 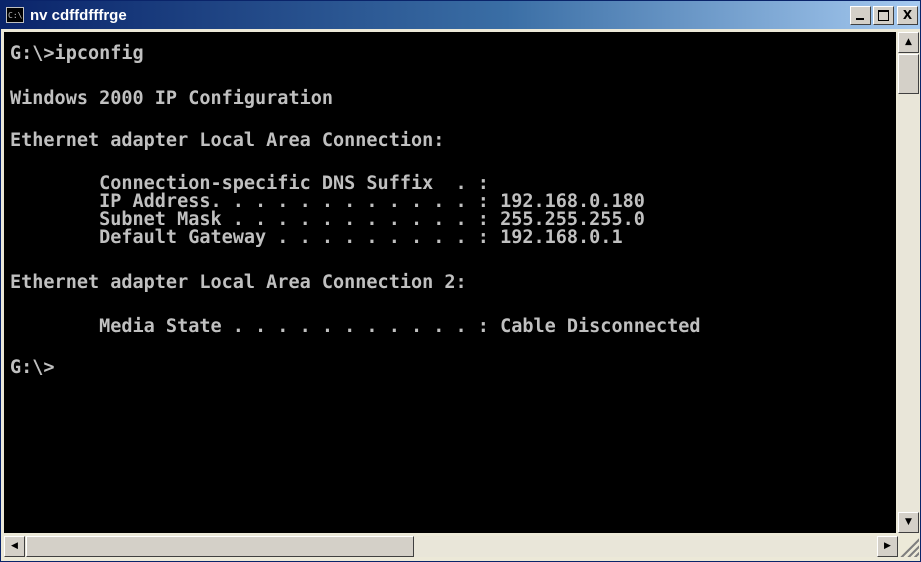 I want to click on horizontal-scrollbar: ◀ ▶, so click(x=451, y=546).